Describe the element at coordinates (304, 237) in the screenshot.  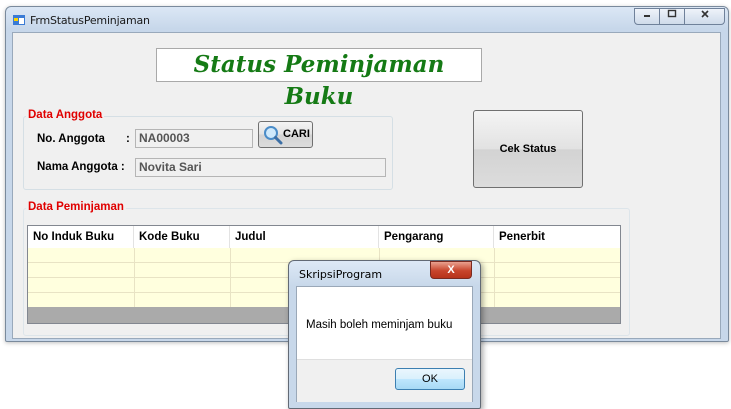
I see `column-header-judul: Judul` at that location.